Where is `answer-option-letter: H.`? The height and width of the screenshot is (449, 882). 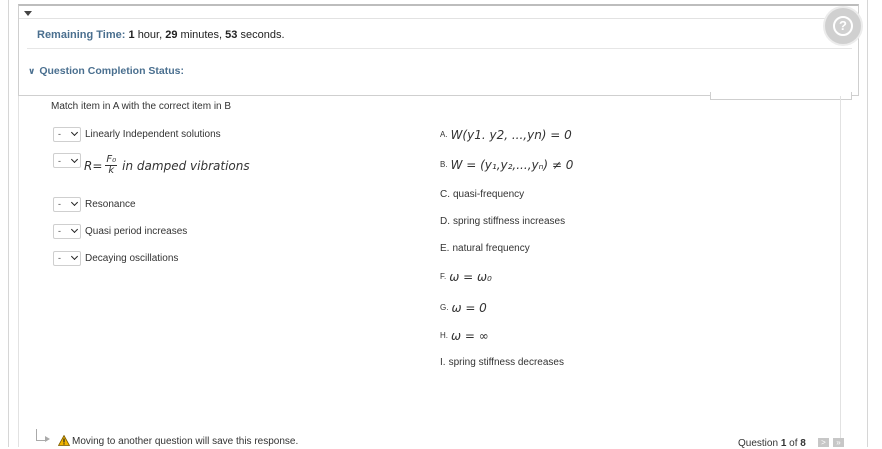 answer-option-letter: H. is located at coordinates (444, 335).